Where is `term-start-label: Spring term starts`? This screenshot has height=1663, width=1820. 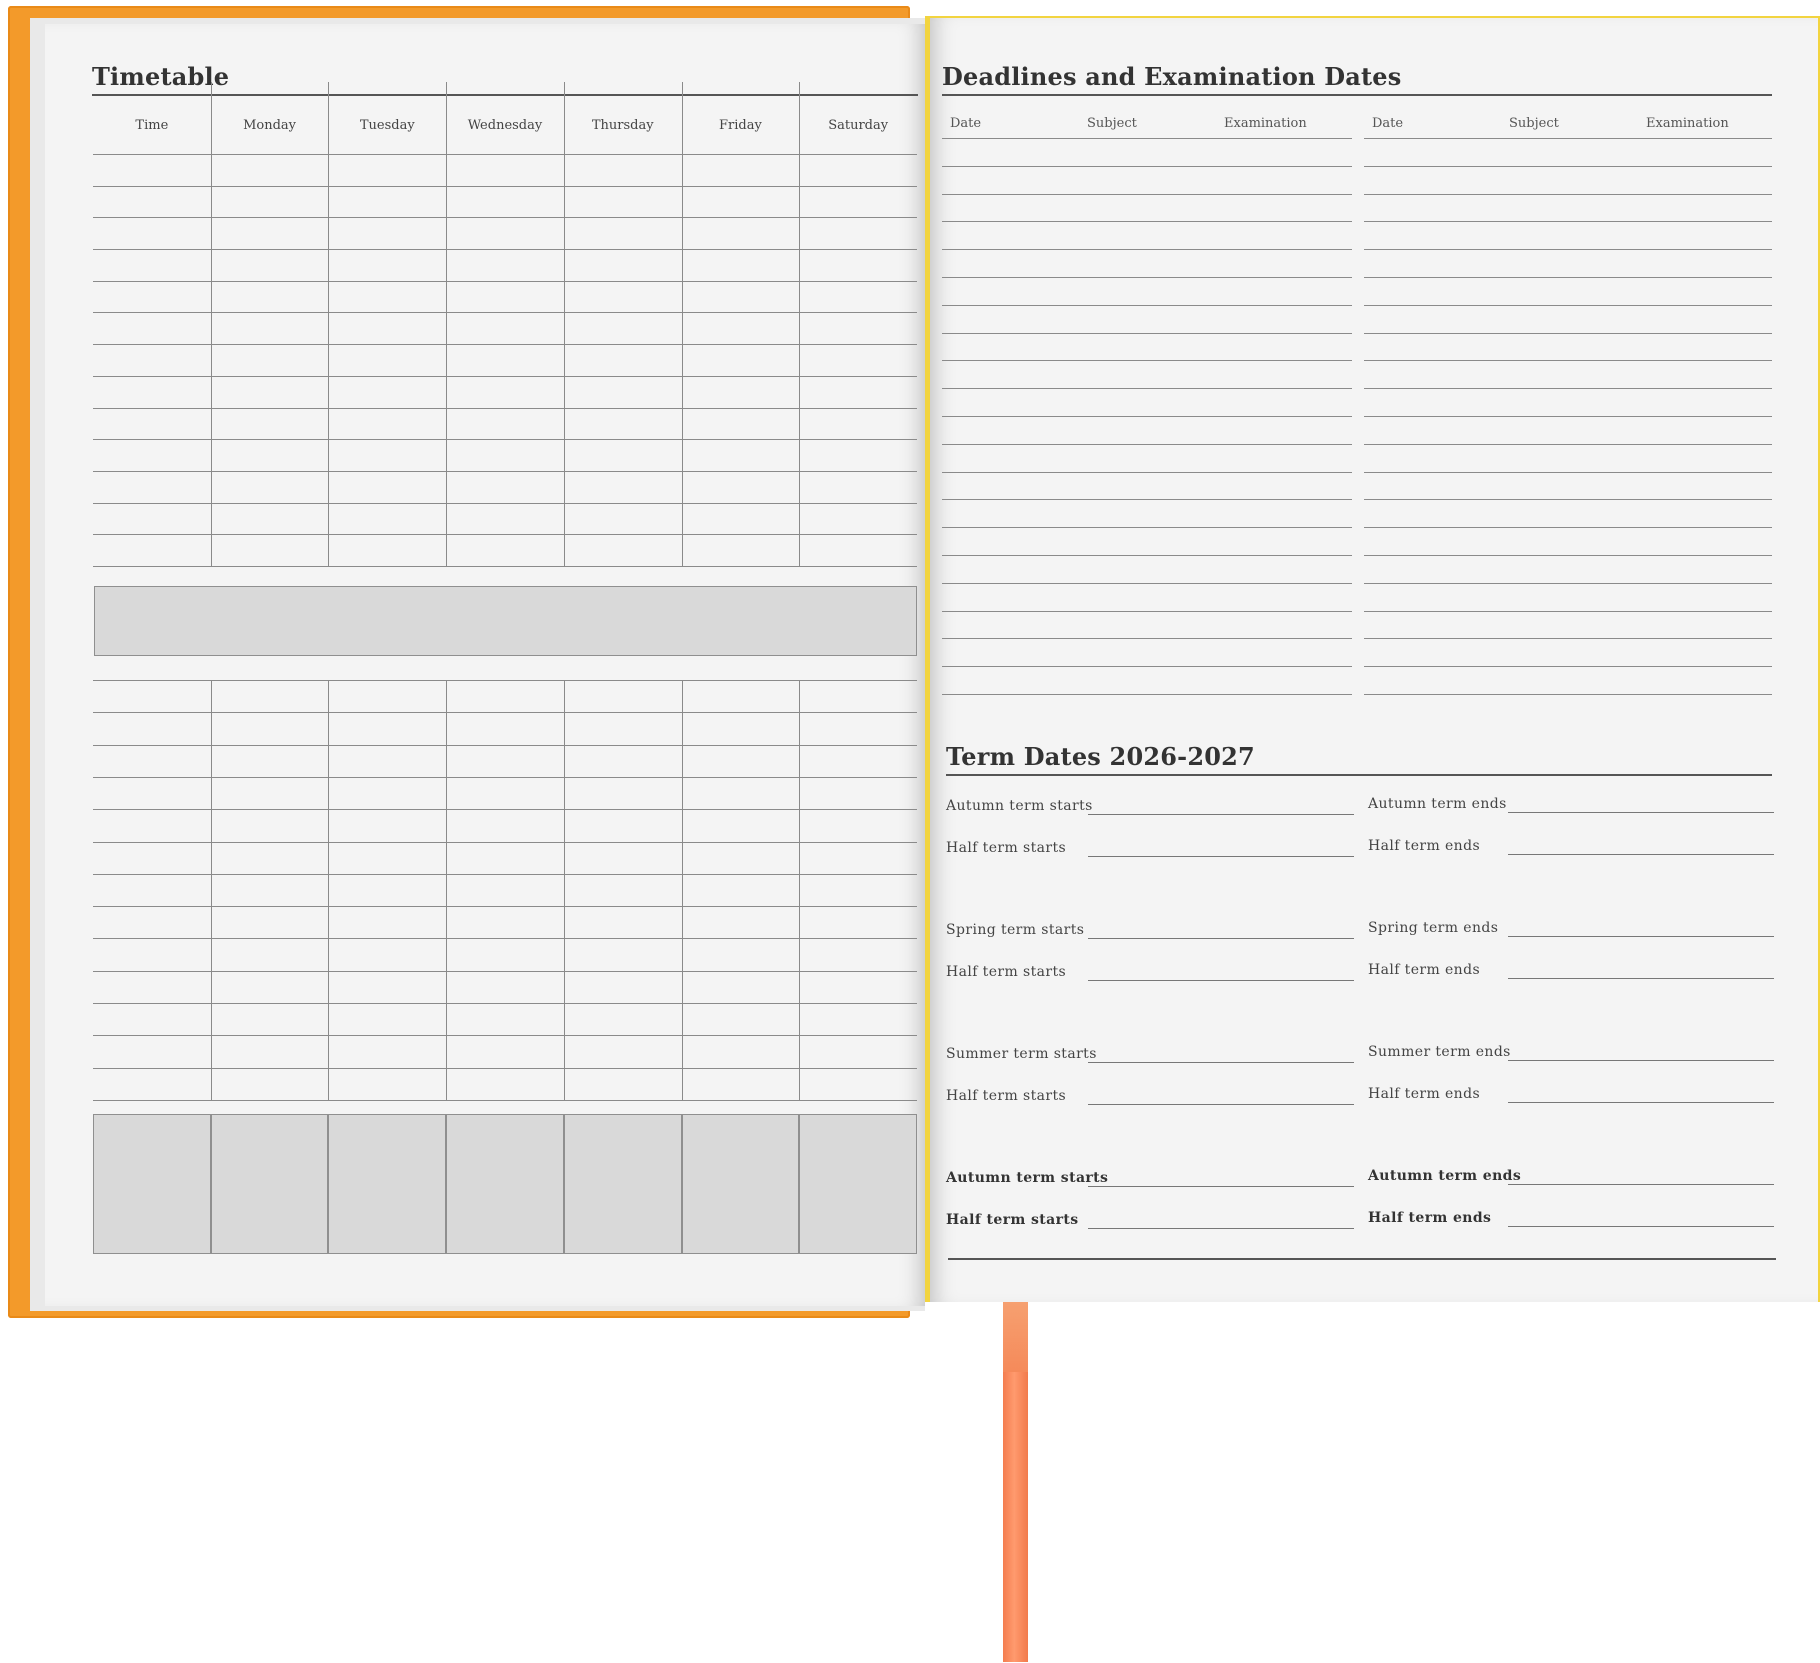 term-start-label: Spring term starts is located at coordinates (1015, 930).